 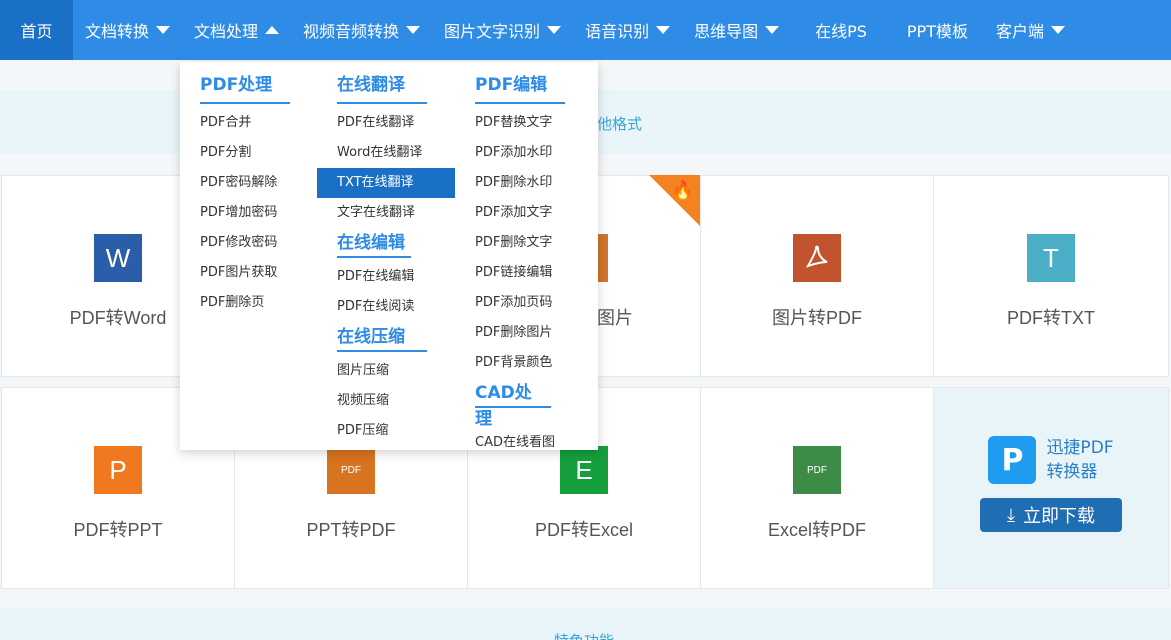 I want to click on promo-title-line: 迅捷PDF, so click(x=1080, y=448).